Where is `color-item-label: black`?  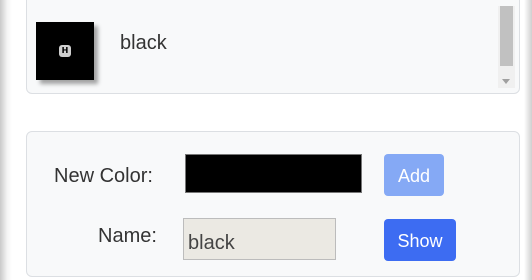
color-item-label: black is located at coordinates (143, 43).